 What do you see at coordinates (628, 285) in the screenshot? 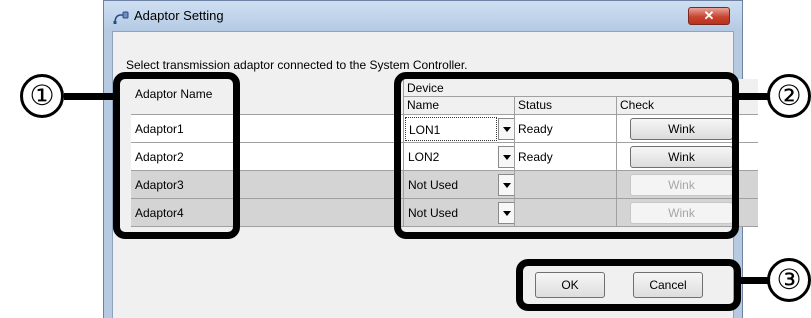
I see `callout-box-buttons` at bounding box center [628, 285].